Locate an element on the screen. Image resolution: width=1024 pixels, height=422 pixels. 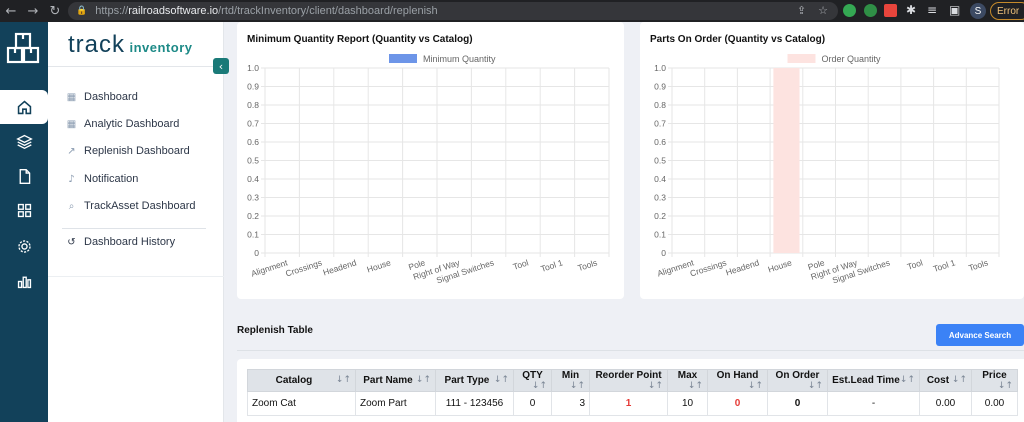
reading-list-icon: ≡ is located at coordinates (932, 10).